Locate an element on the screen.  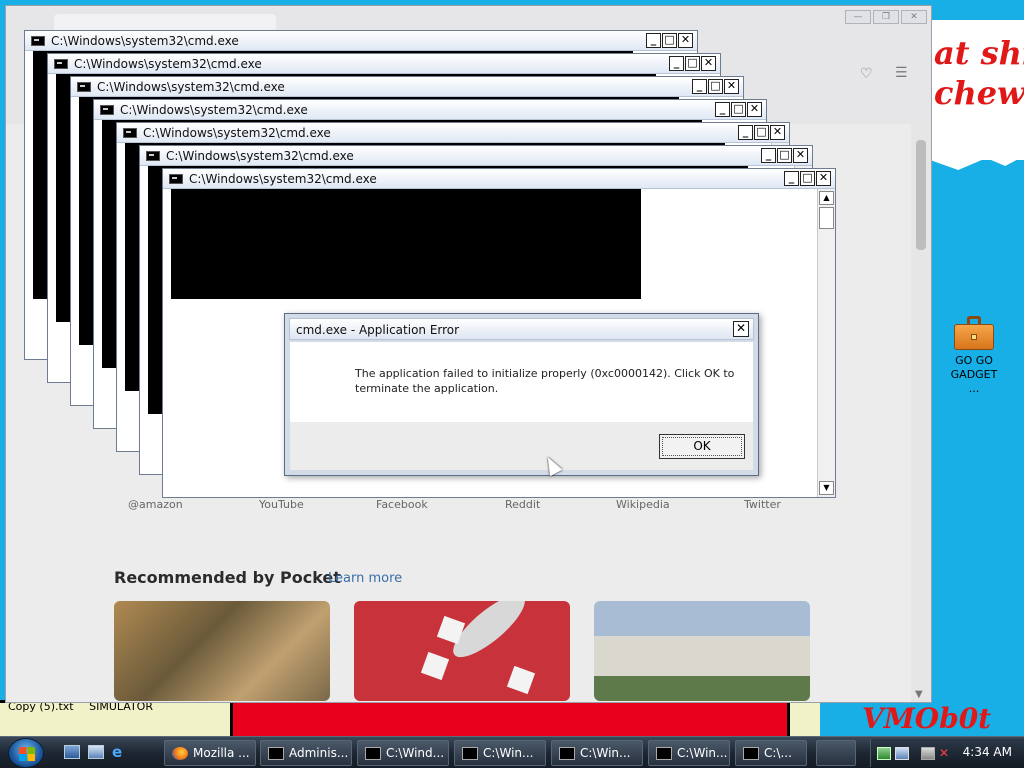
minimize-icon: — is located at coordinates (858, 17).